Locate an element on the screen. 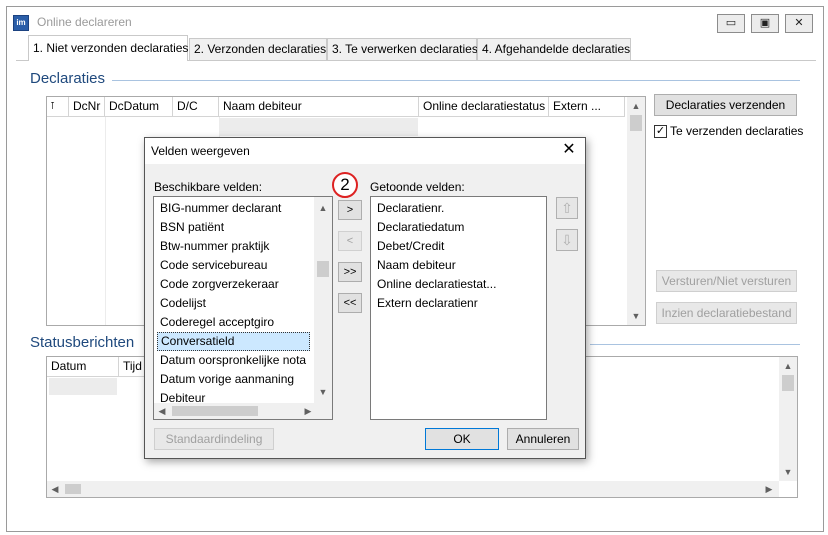 This screenshot has height=535, width=828. col-dcdatum: DcDatum is located at coordinates (139, 107).